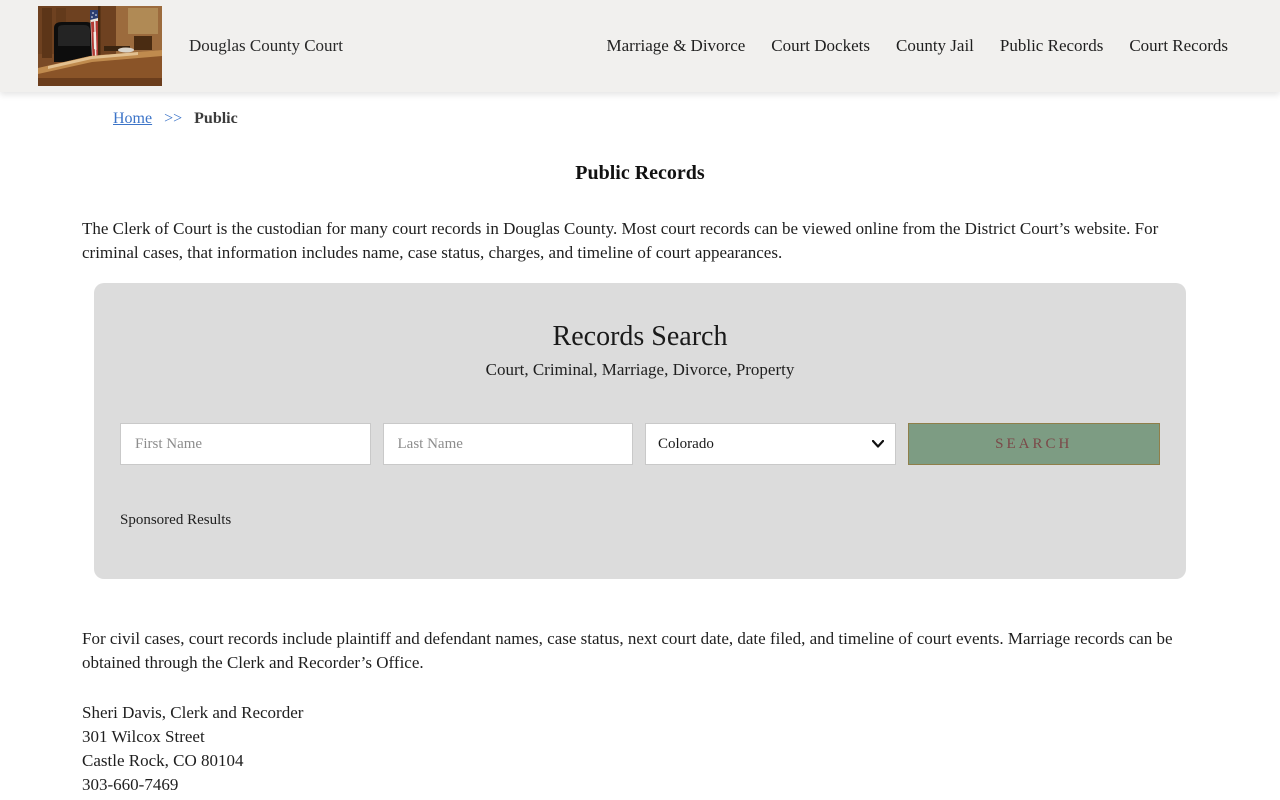 Image resolution: width=1280 pixels, height=800 pixels. I want to click on nav-public-records: Public Records, so click(1051, 46).